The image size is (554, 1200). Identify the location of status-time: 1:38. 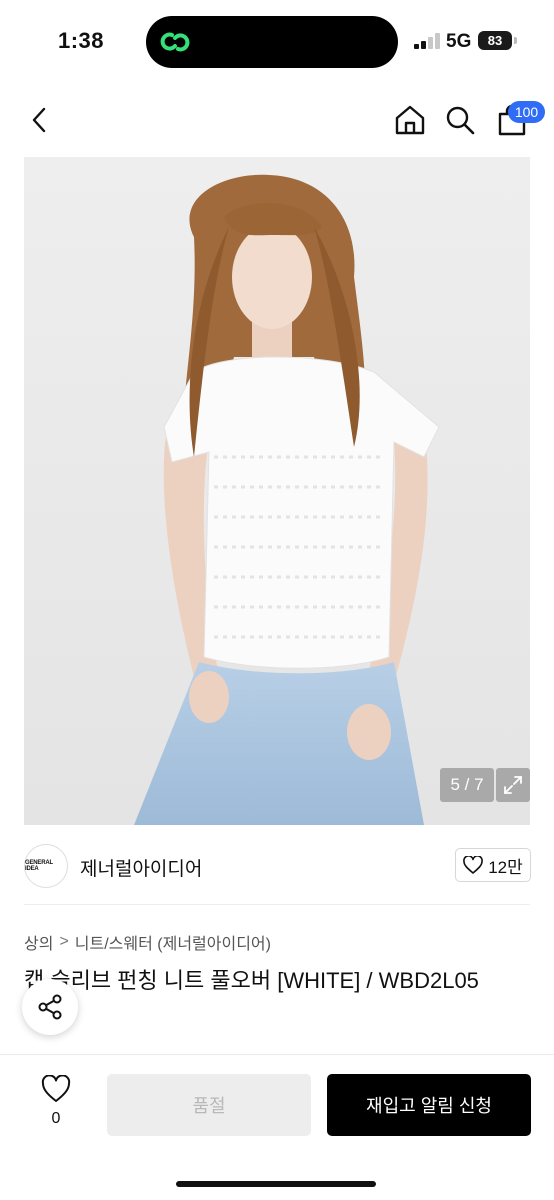
(81, 40).